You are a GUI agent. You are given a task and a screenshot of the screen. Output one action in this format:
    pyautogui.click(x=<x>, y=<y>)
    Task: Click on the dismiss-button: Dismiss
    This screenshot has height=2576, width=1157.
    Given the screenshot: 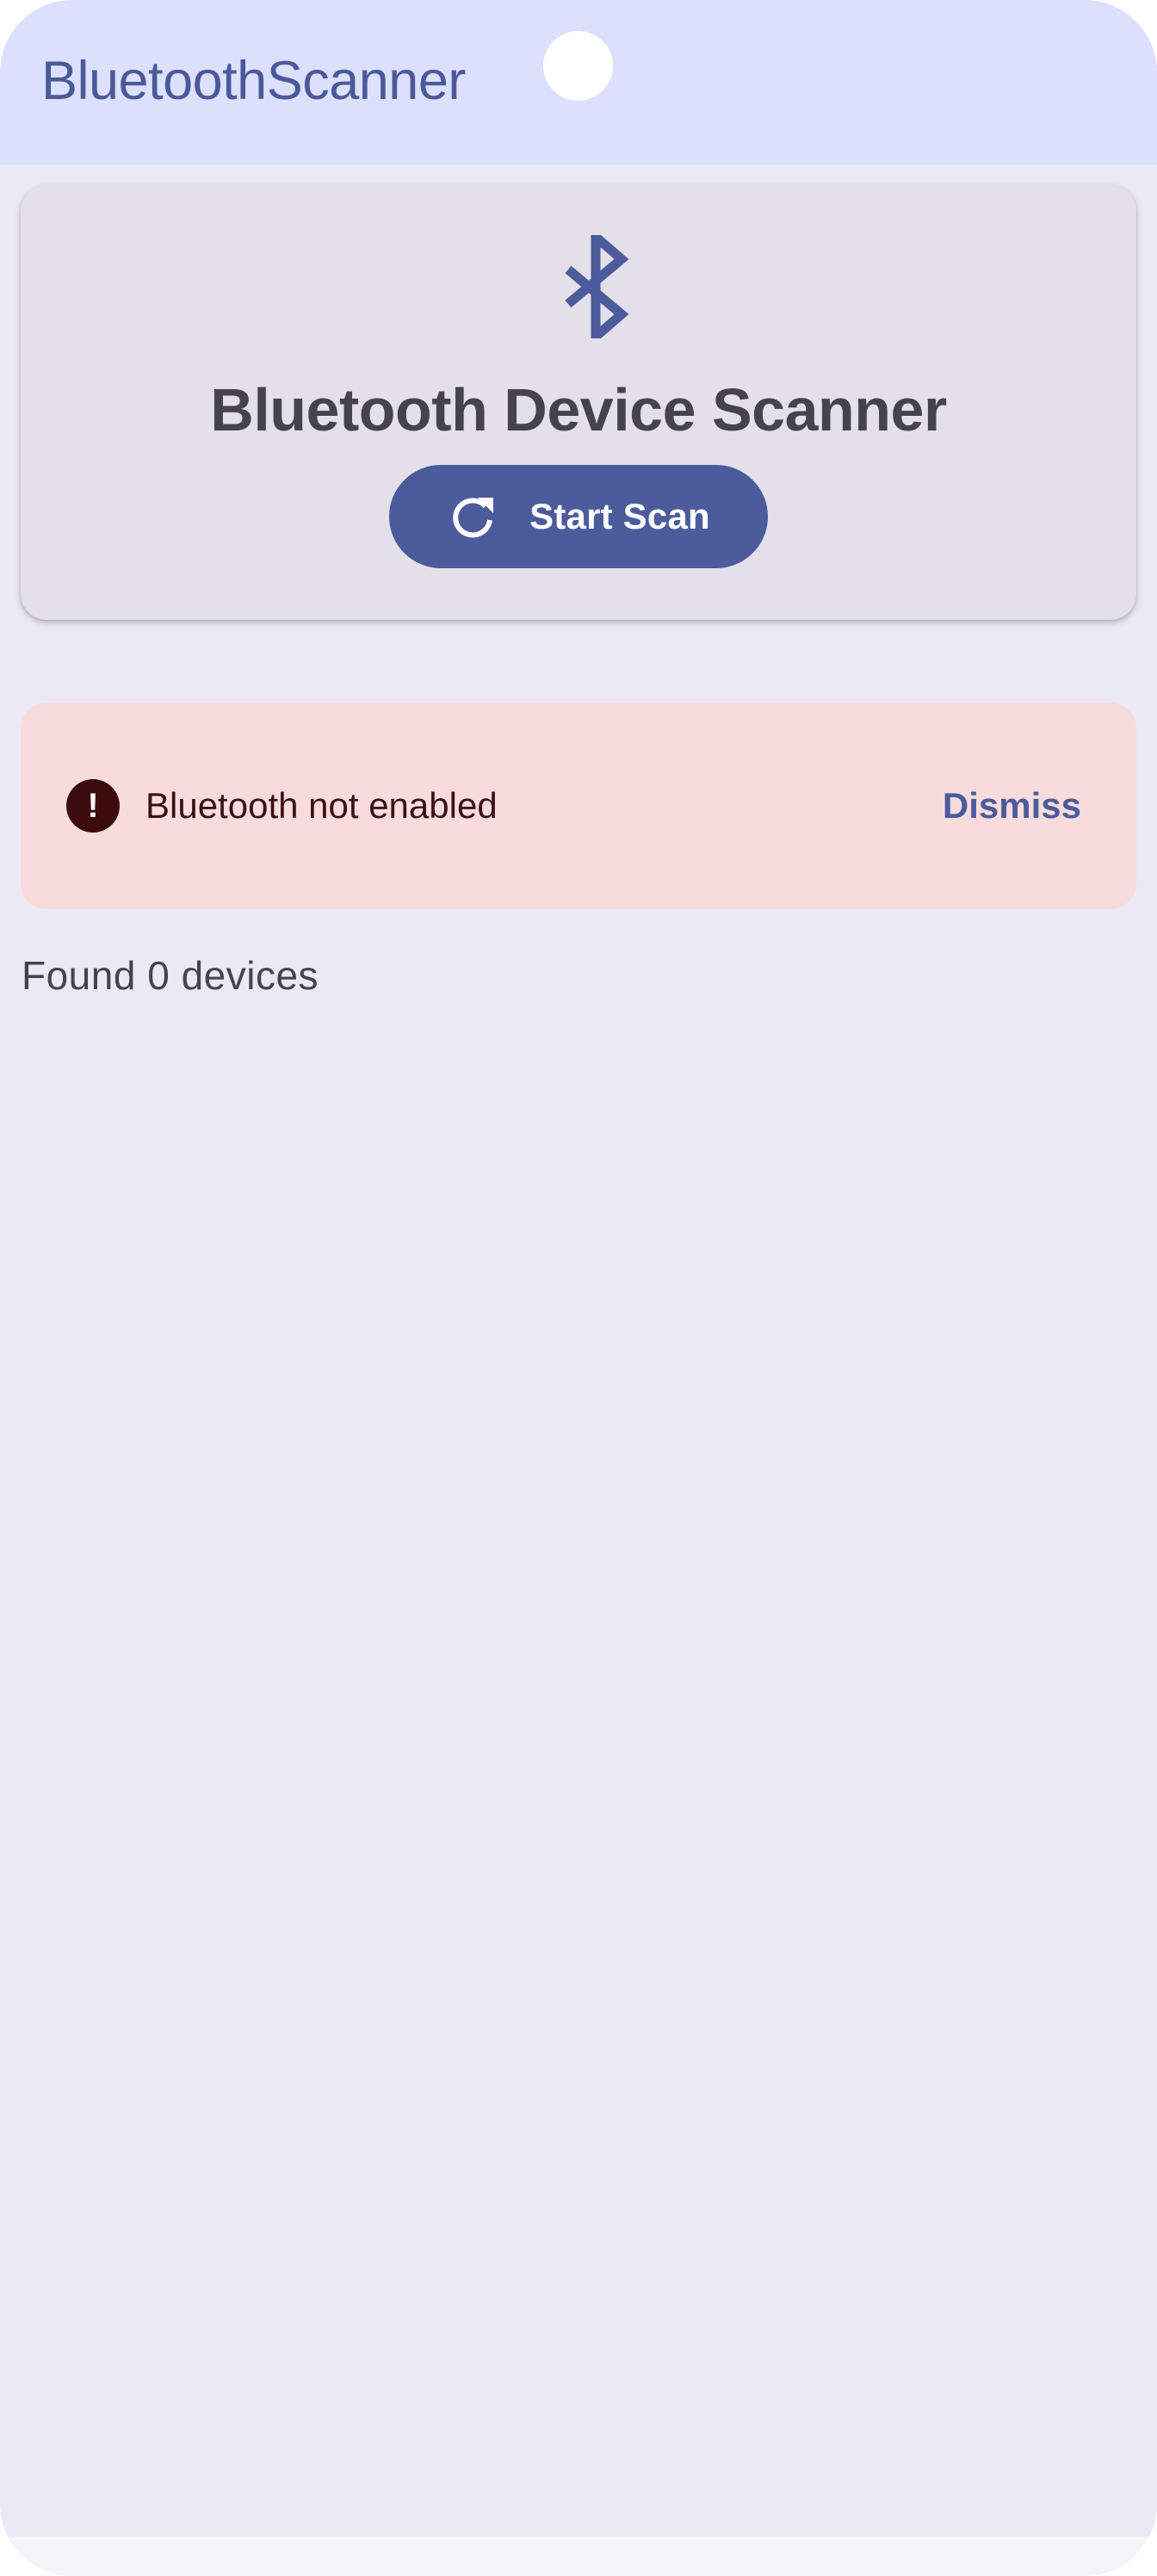 What is the action you would take?
    pyautogui.click(x=1012, y=806)
    